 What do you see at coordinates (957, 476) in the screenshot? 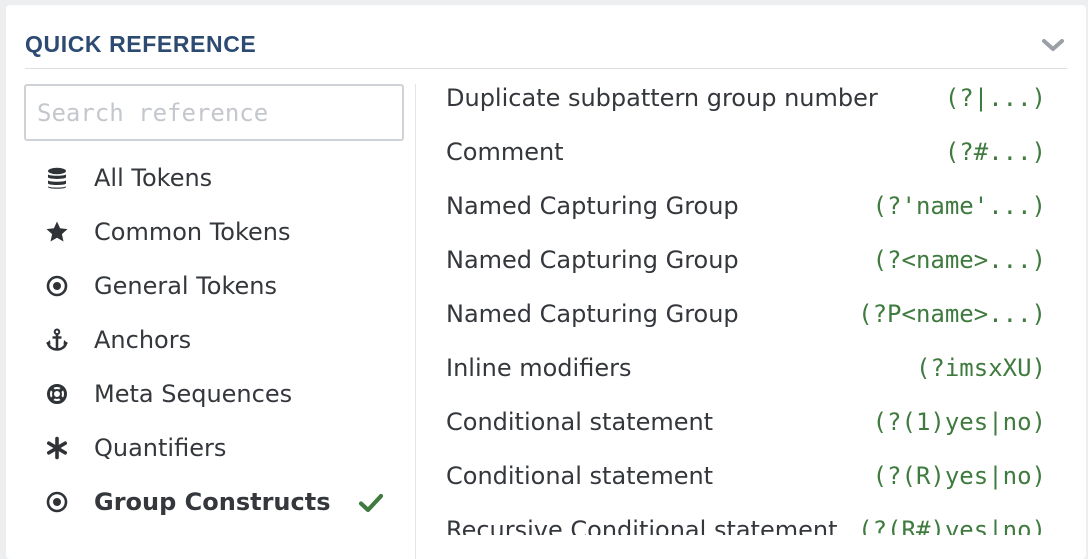
I see `reference-token: (?(R)yes|no)` at bounding box center [957, 476].